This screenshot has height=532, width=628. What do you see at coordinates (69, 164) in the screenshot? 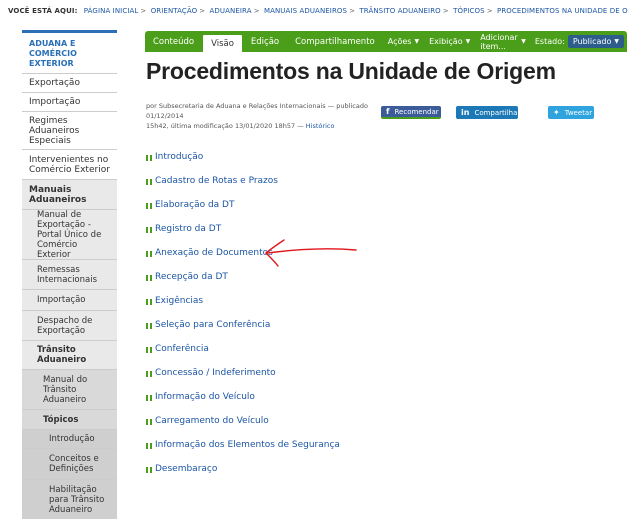
I see `sidebar-item-intervenientes: Intervenientes no Comércio Exterior` at bounding box center [69, 164].